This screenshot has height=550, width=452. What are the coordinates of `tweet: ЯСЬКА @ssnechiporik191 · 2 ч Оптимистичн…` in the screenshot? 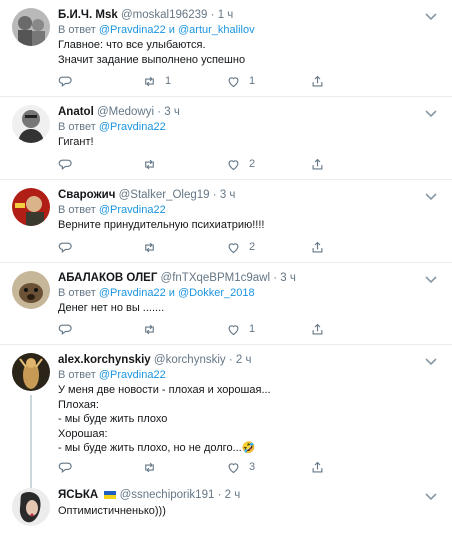 It's located at (226, 515).